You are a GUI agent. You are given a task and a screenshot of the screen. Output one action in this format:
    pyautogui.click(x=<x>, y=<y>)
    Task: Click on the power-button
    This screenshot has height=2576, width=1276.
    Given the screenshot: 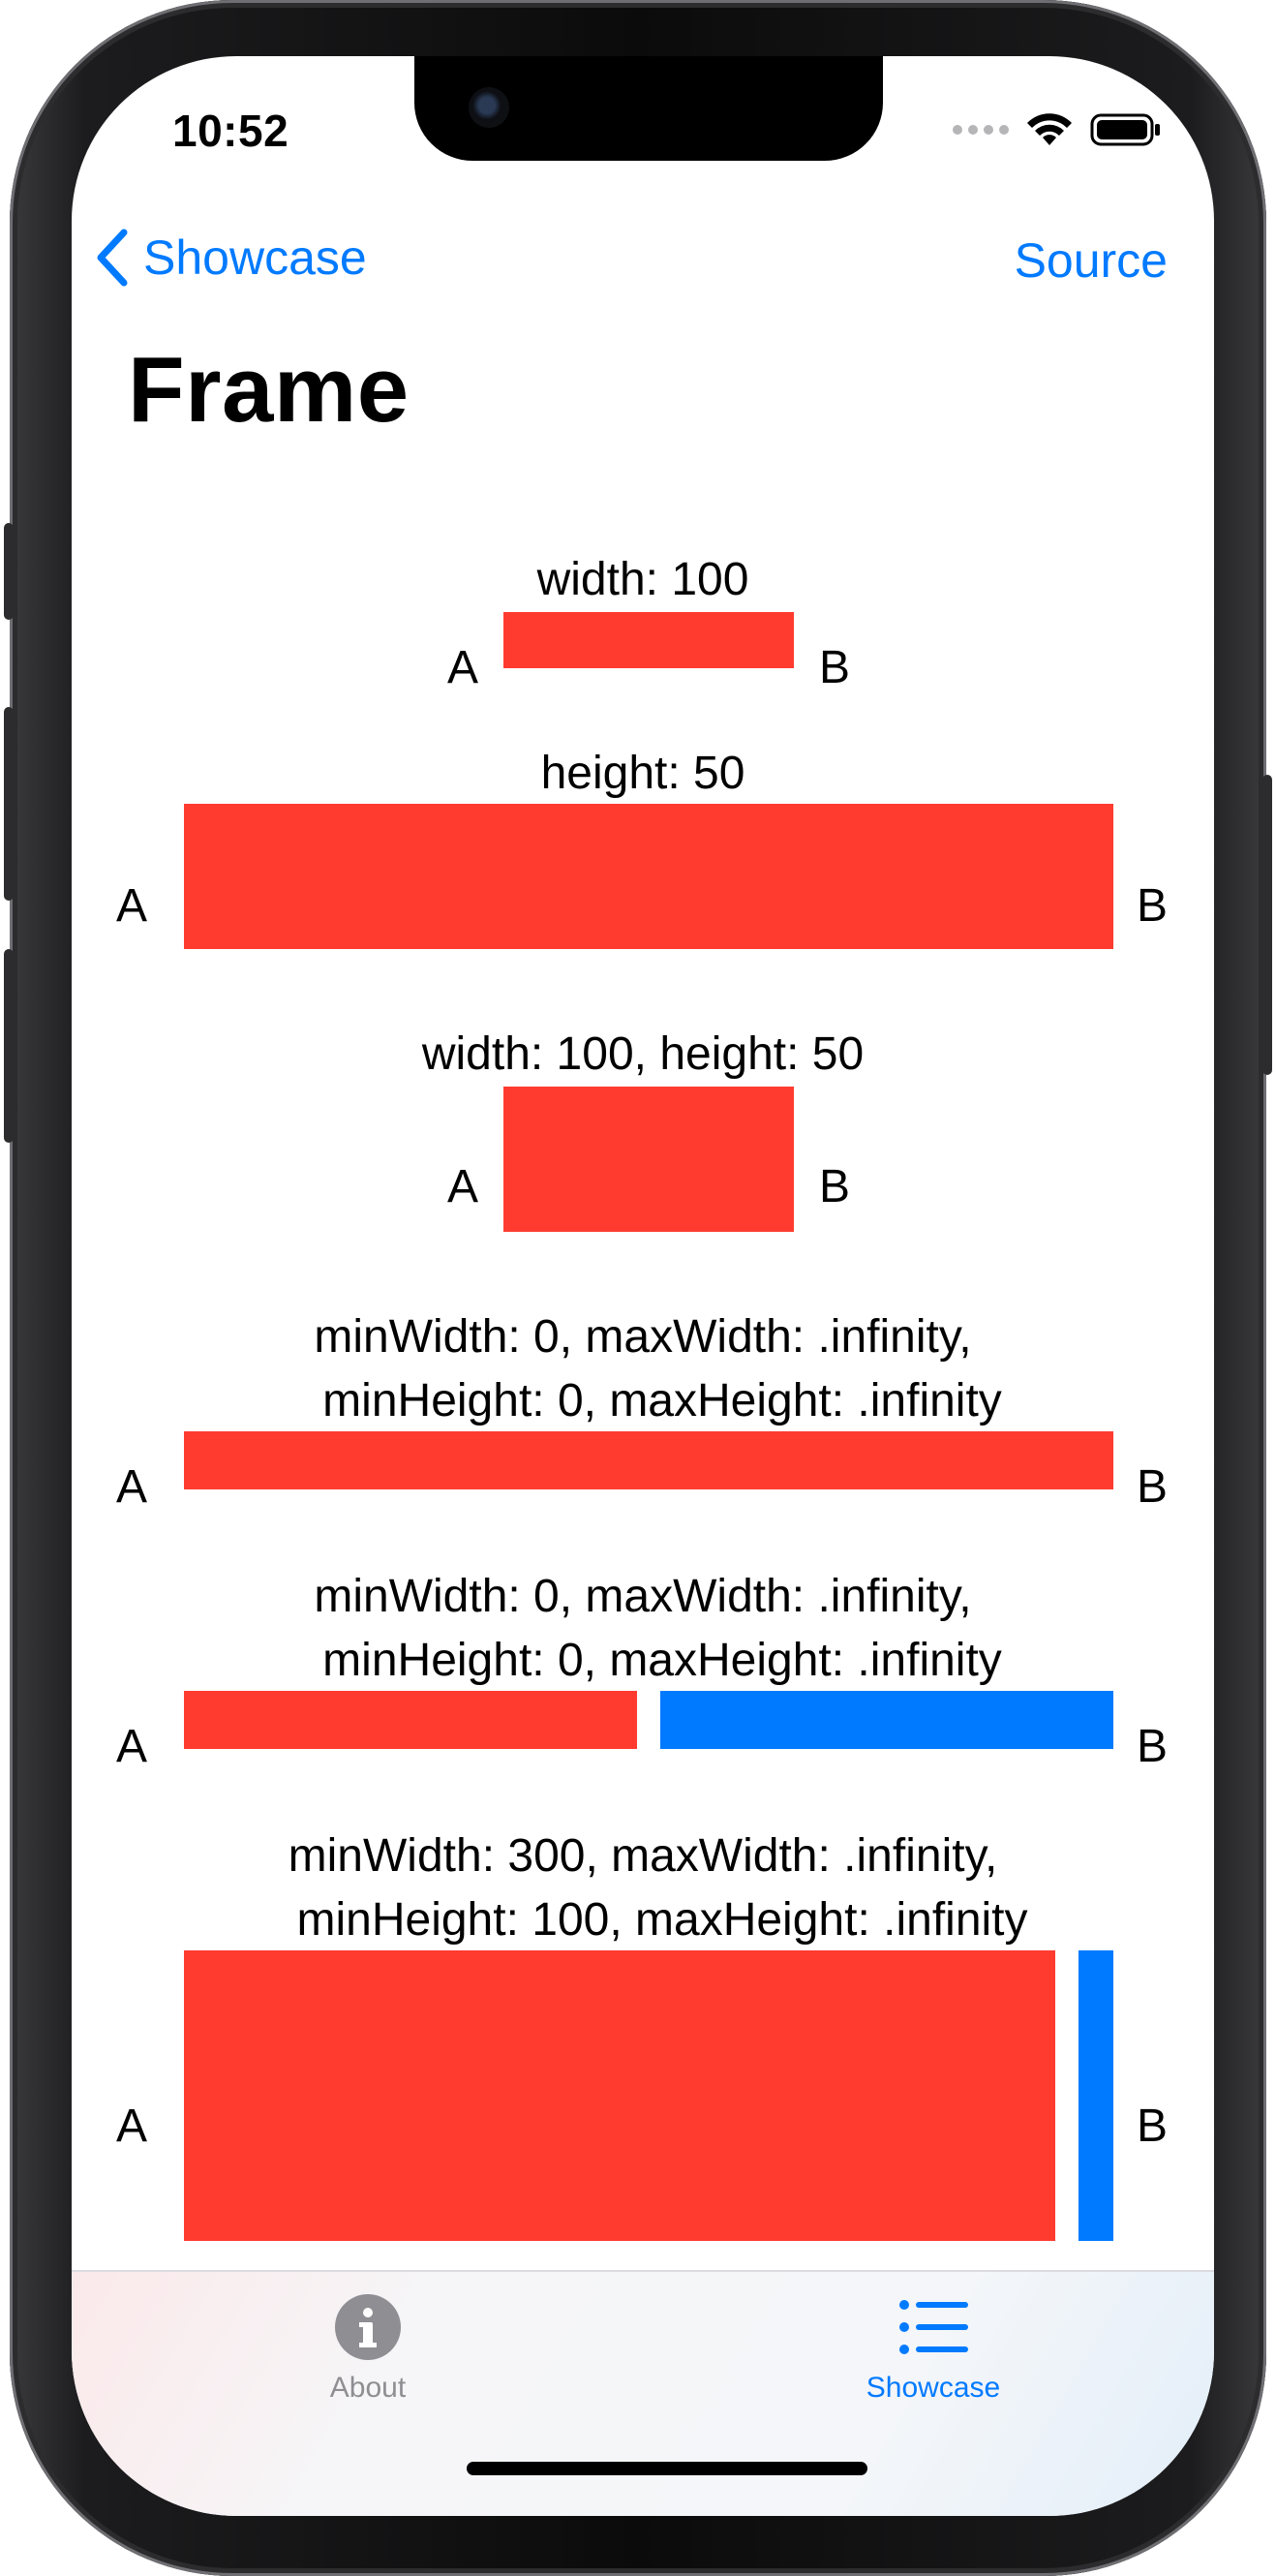 What is the action you would take?
    pyautogui.click(x=1267, y=925)
    